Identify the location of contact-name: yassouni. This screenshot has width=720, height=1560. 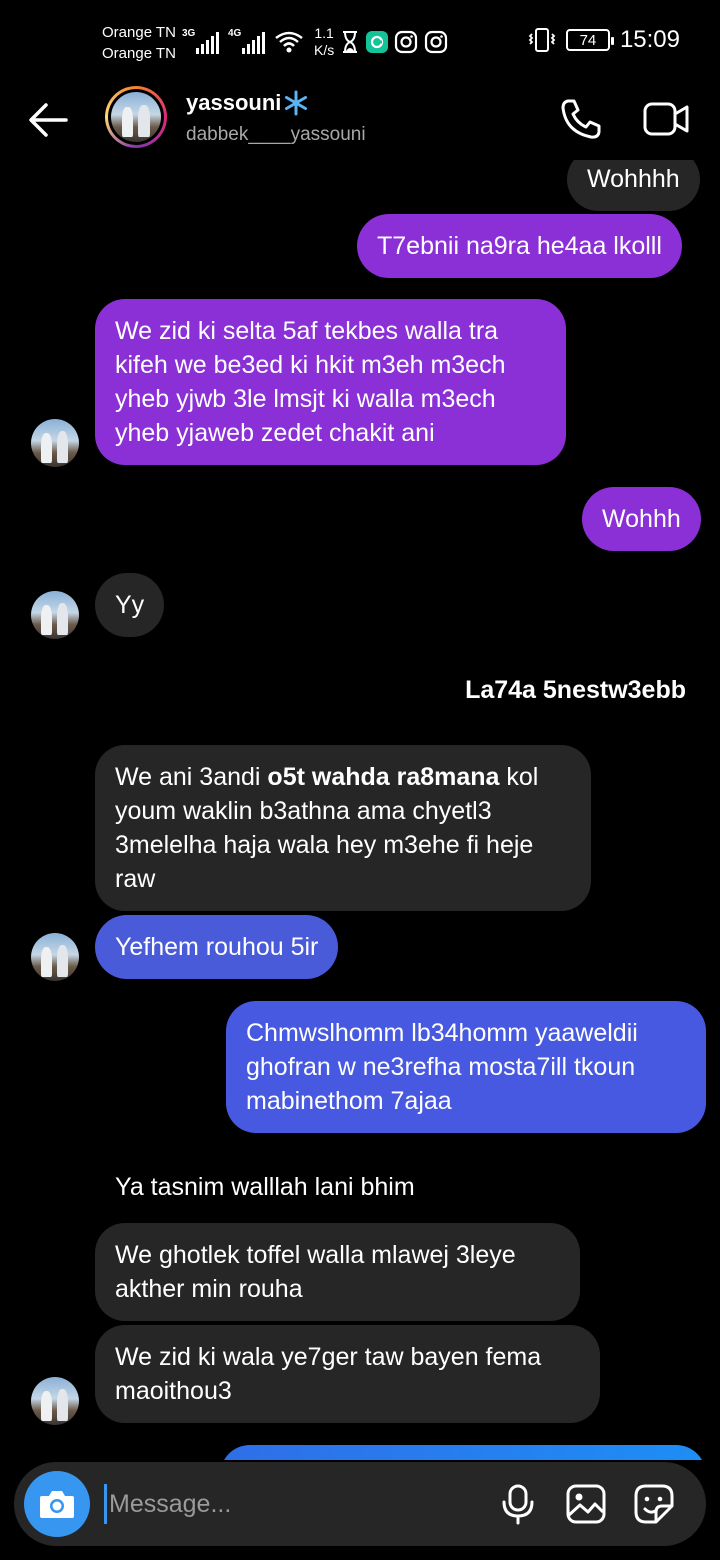
(247, 103).